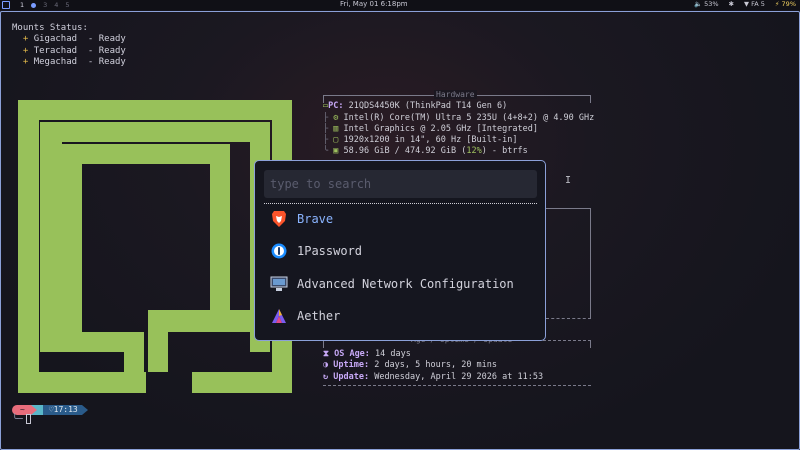  I want to click on battery-status: ⚡ 79%, so click(785, 4).